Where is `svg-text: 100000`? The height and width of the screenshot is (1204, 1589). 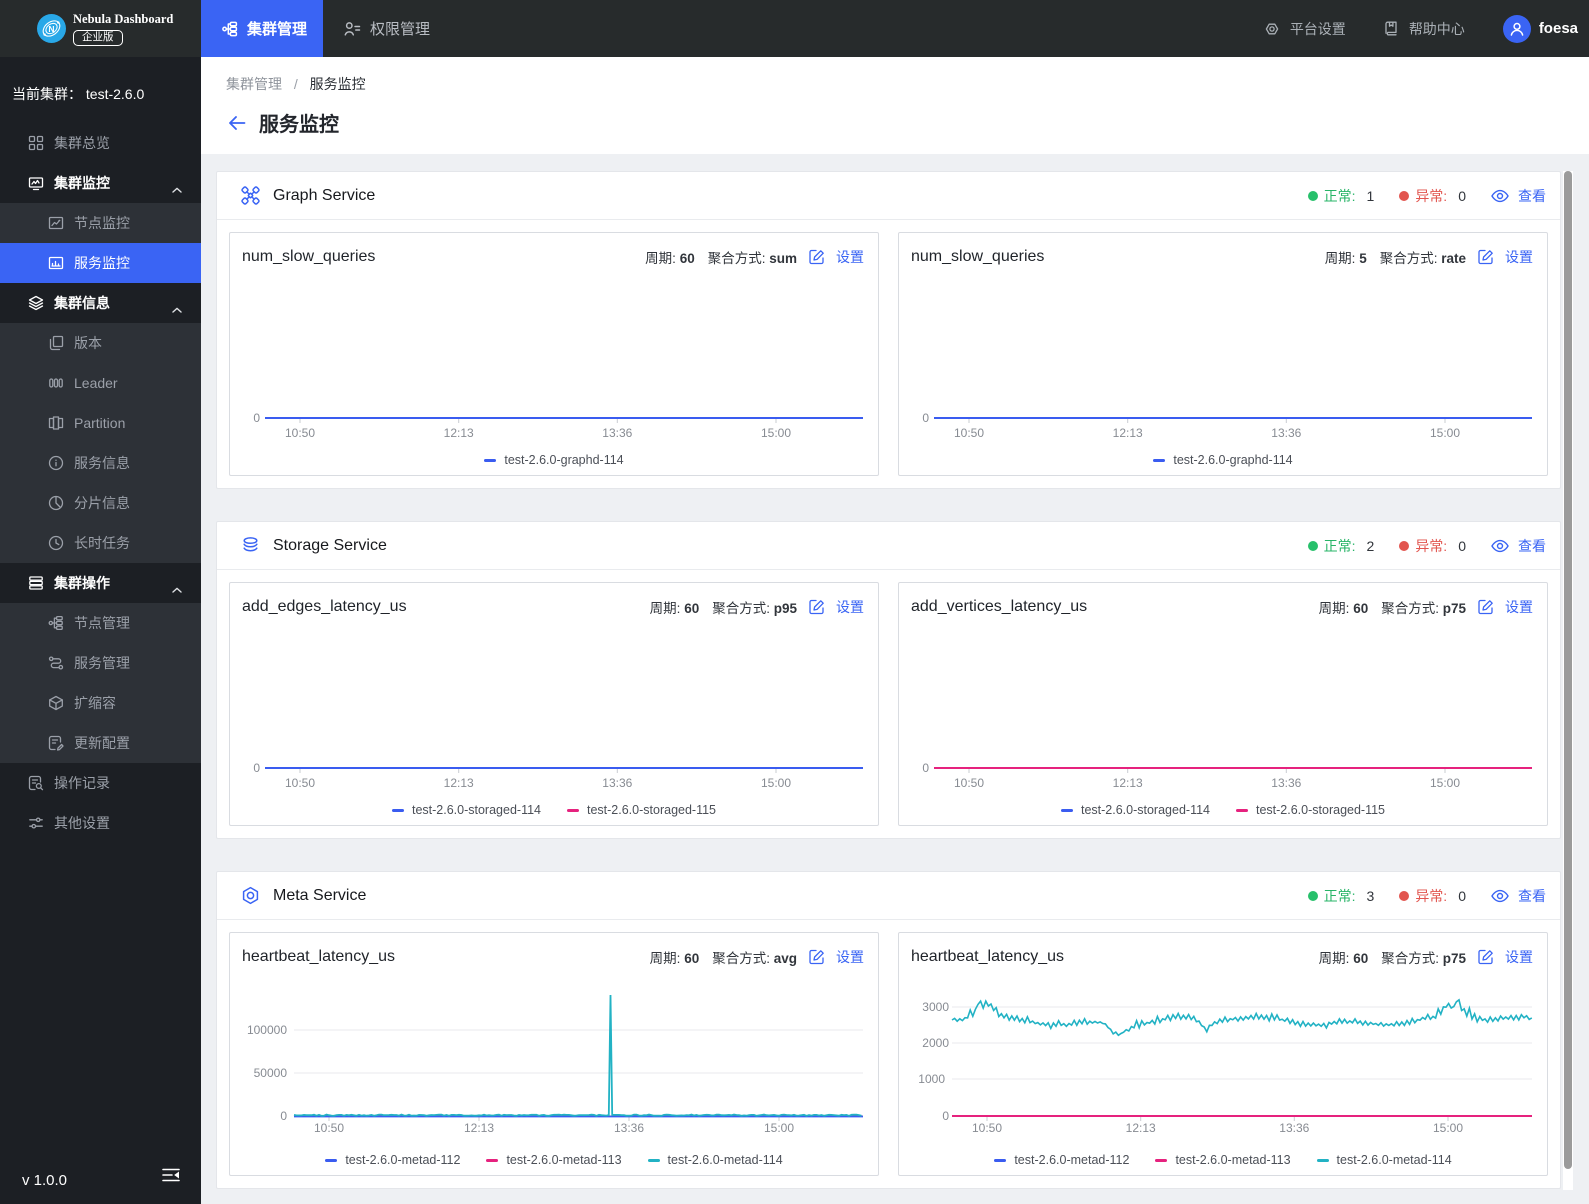 svg-text: 100000 is located at coordinates (267, 1030).